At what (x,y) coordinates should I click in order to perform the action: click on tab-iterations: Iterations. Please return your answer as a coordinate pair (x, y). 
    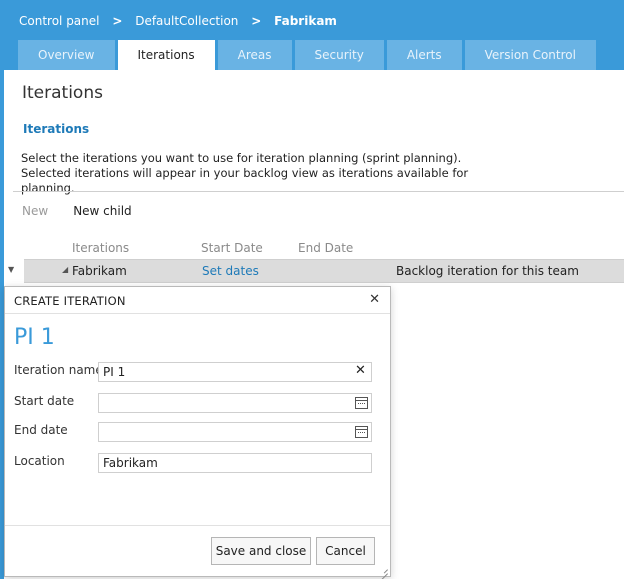
    Looking at the image, I should click on (166, 55).